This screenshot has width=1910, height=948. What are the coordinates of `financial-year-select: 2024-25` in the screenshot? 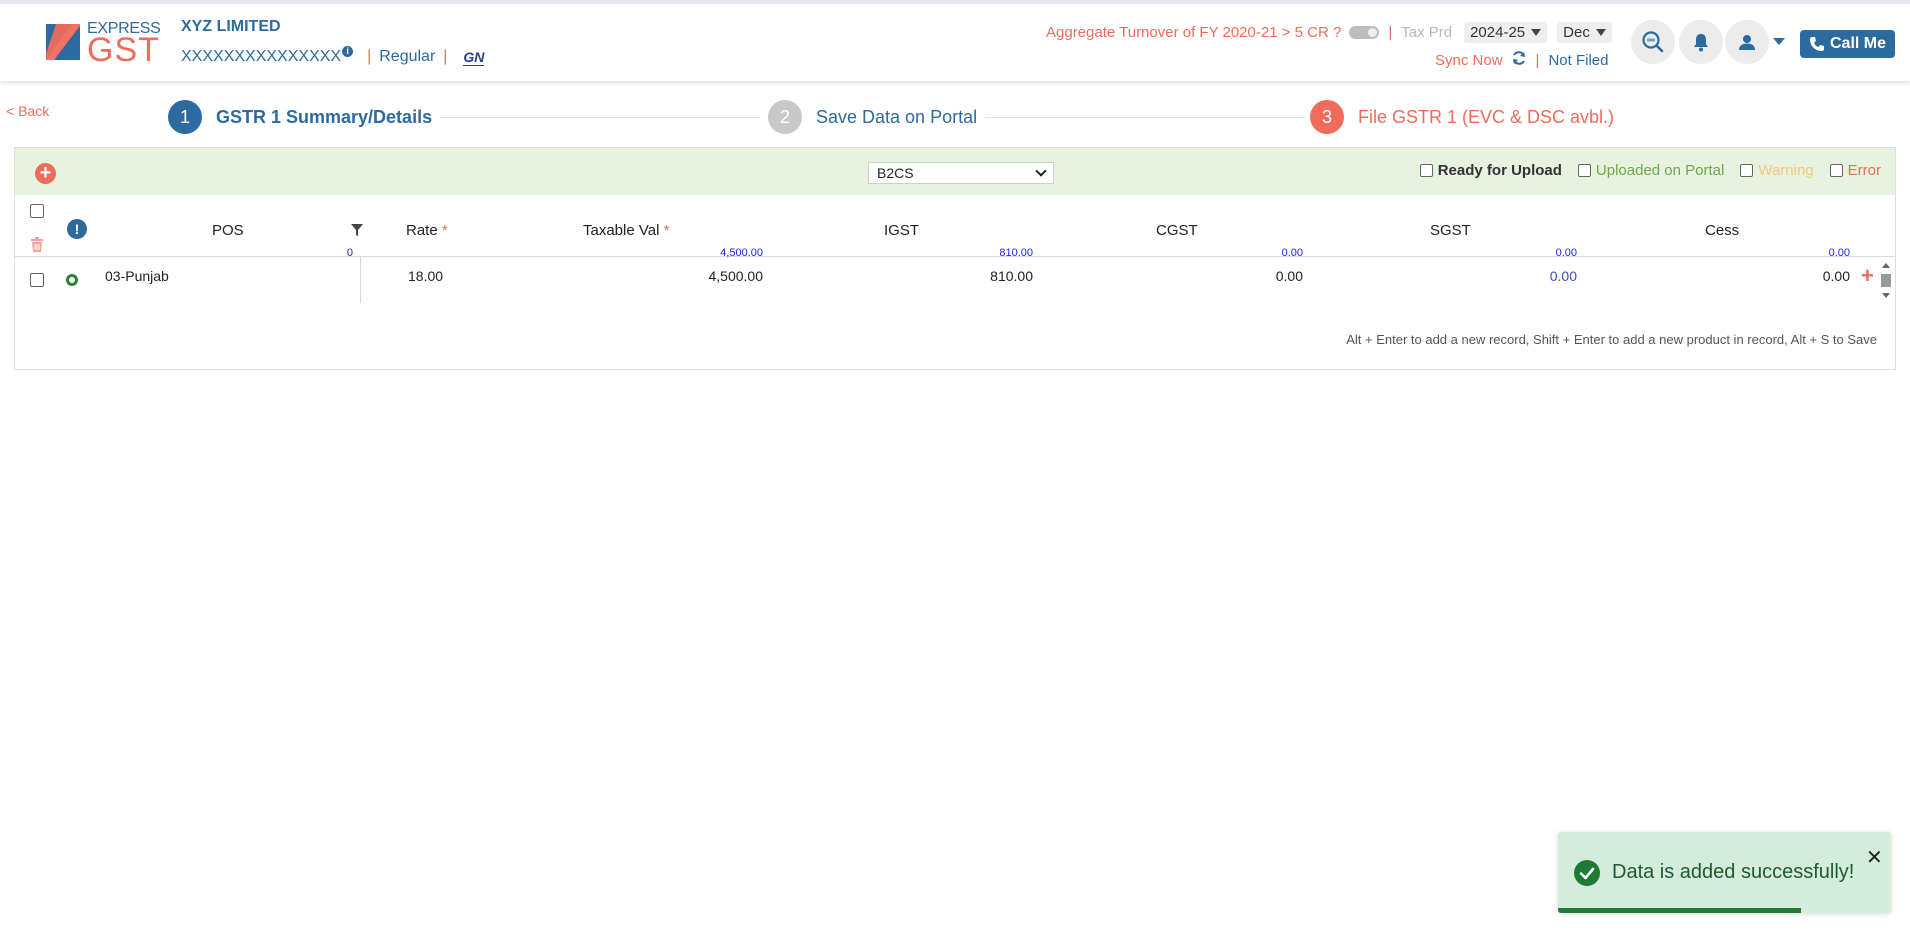 It's located at (1506, 32).